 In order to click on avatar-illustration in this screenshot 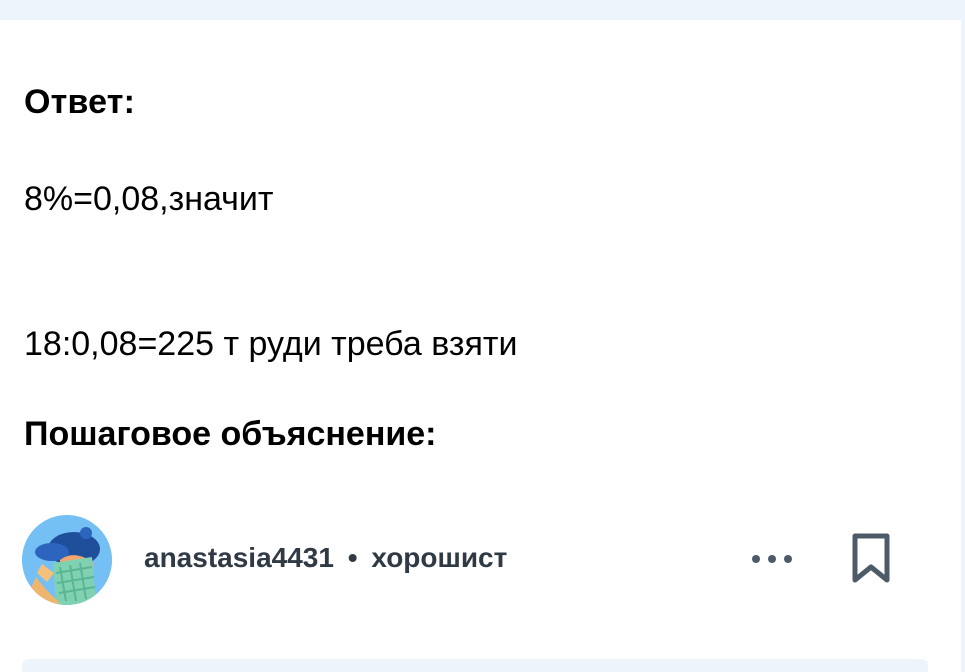, I will do `click(67, 560)`.